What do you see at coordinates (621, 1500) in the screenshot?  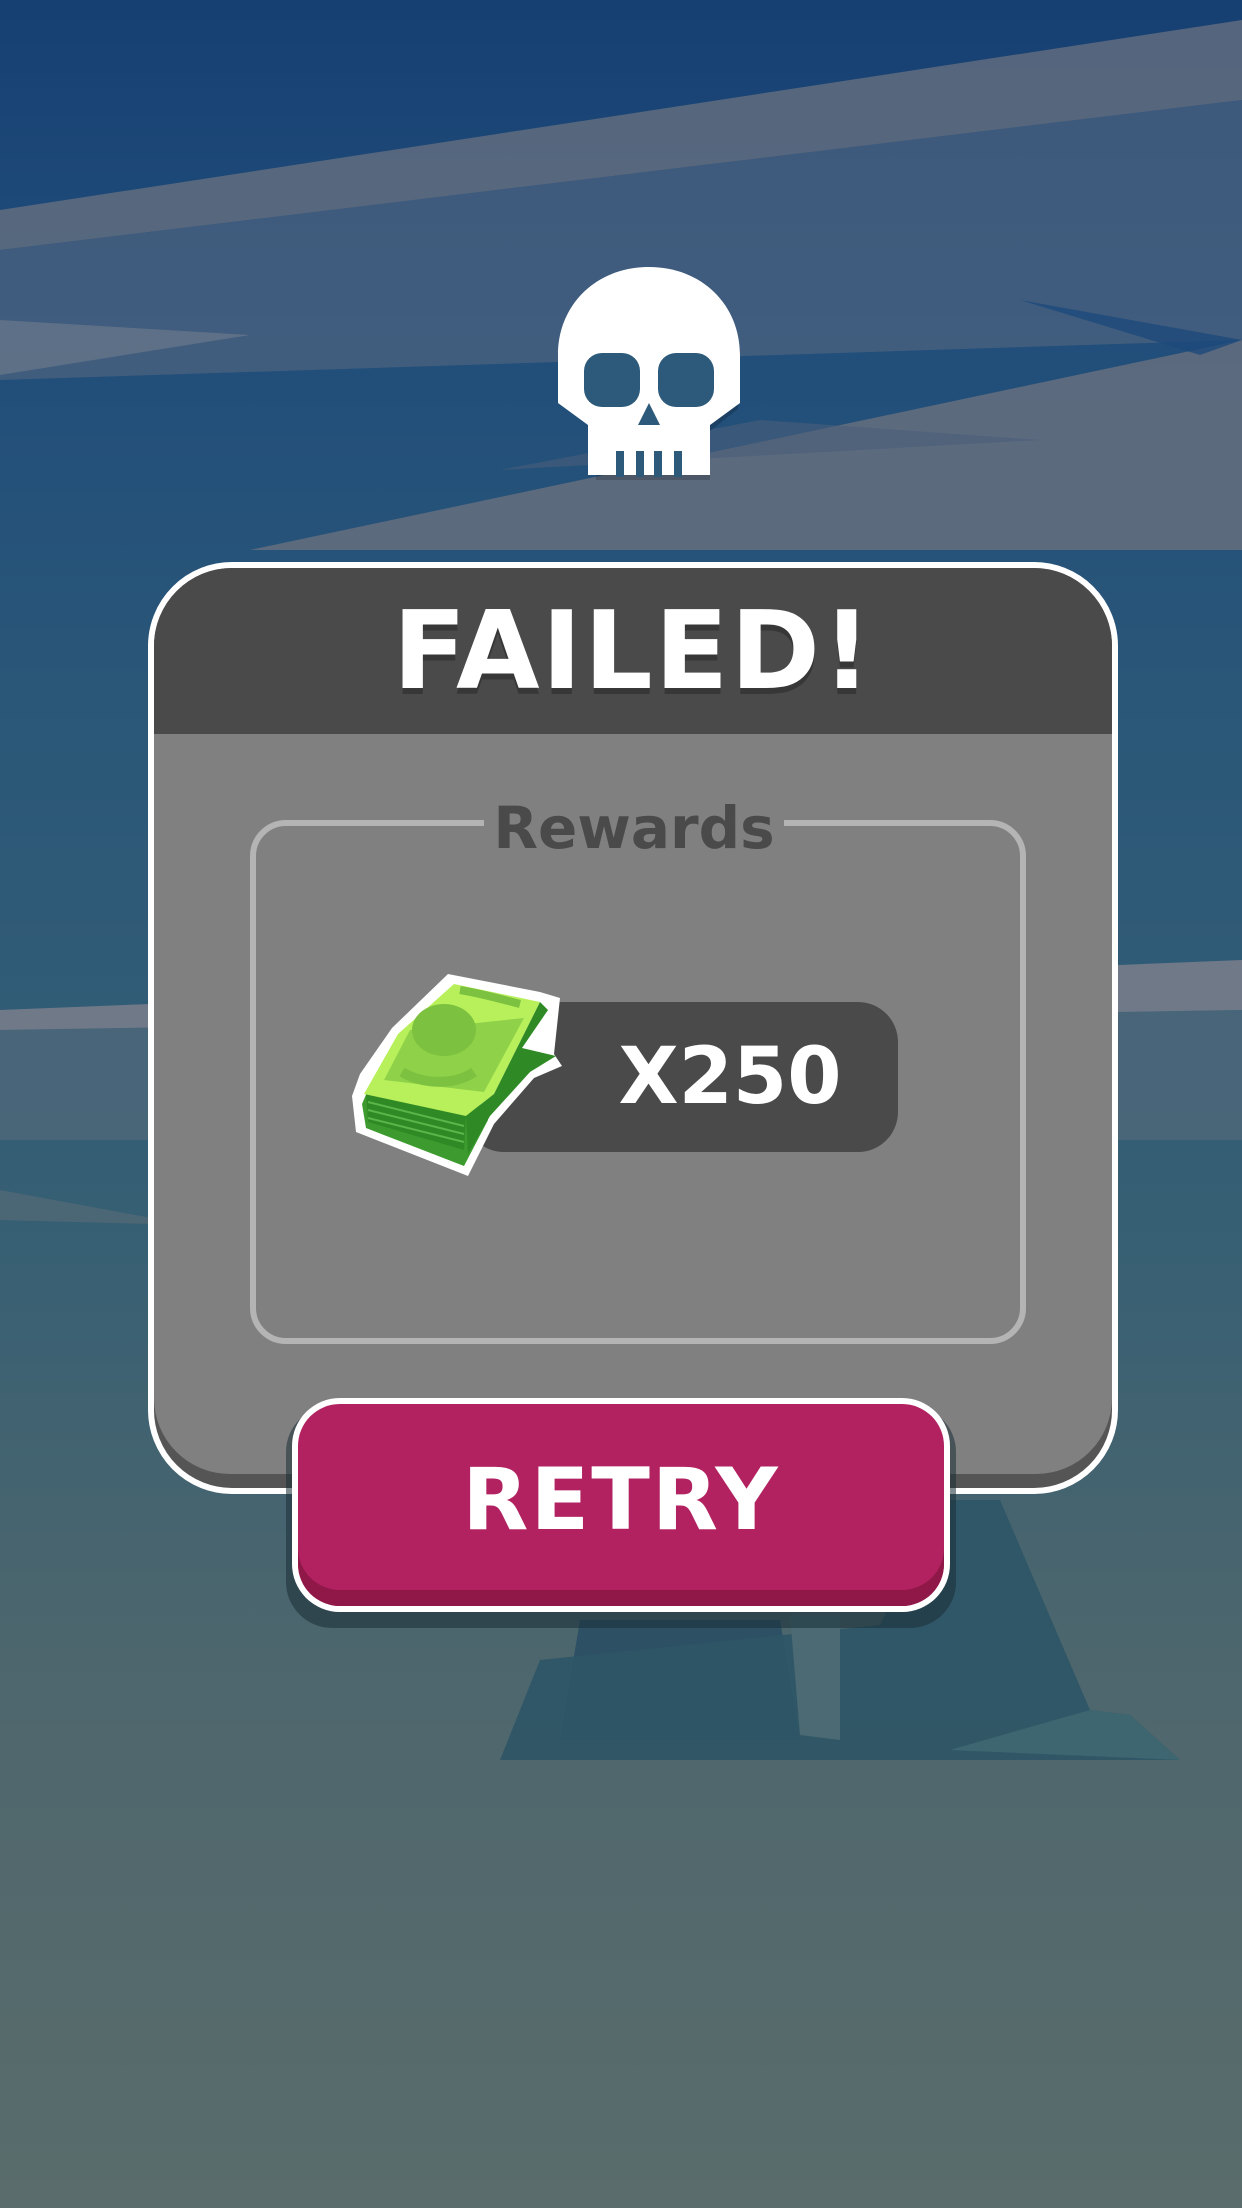 I see `retry-label: RETRY` at bounding box center [621, 1500].